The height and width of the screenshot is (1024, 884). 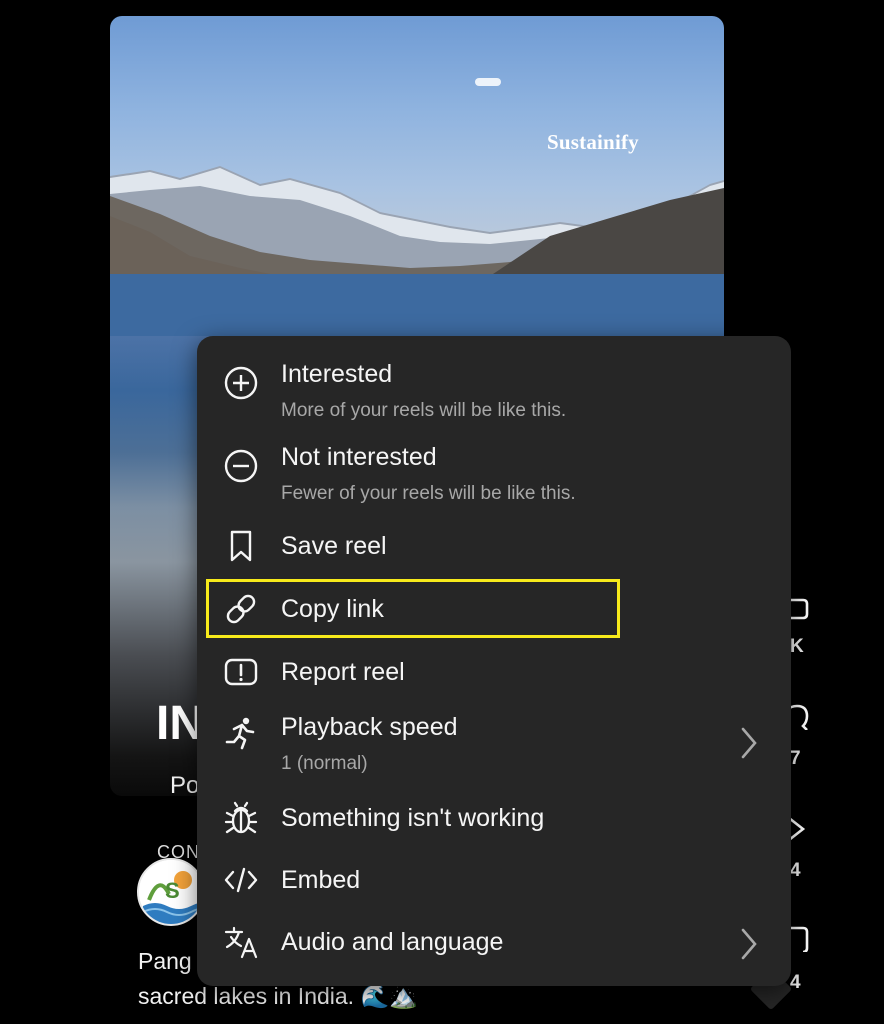 What do you see at coordinates (337, 374) in the screenshot?
I see `menu-item-label: Interested` at bounding box center [337, 374].